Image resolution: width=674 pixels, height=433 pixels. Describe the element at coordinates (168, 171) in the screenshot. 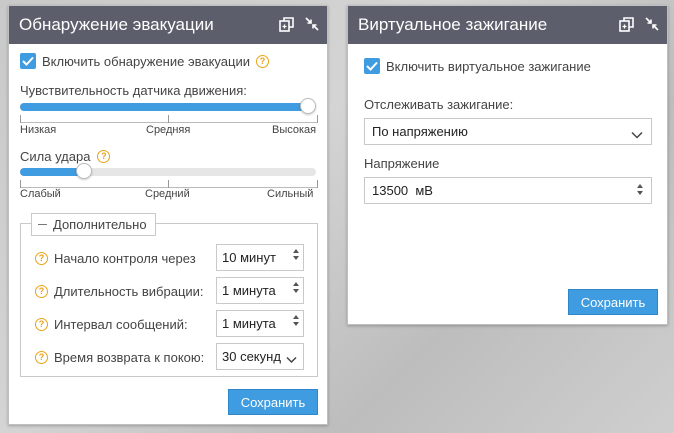

I see `impact-slider` at that location.